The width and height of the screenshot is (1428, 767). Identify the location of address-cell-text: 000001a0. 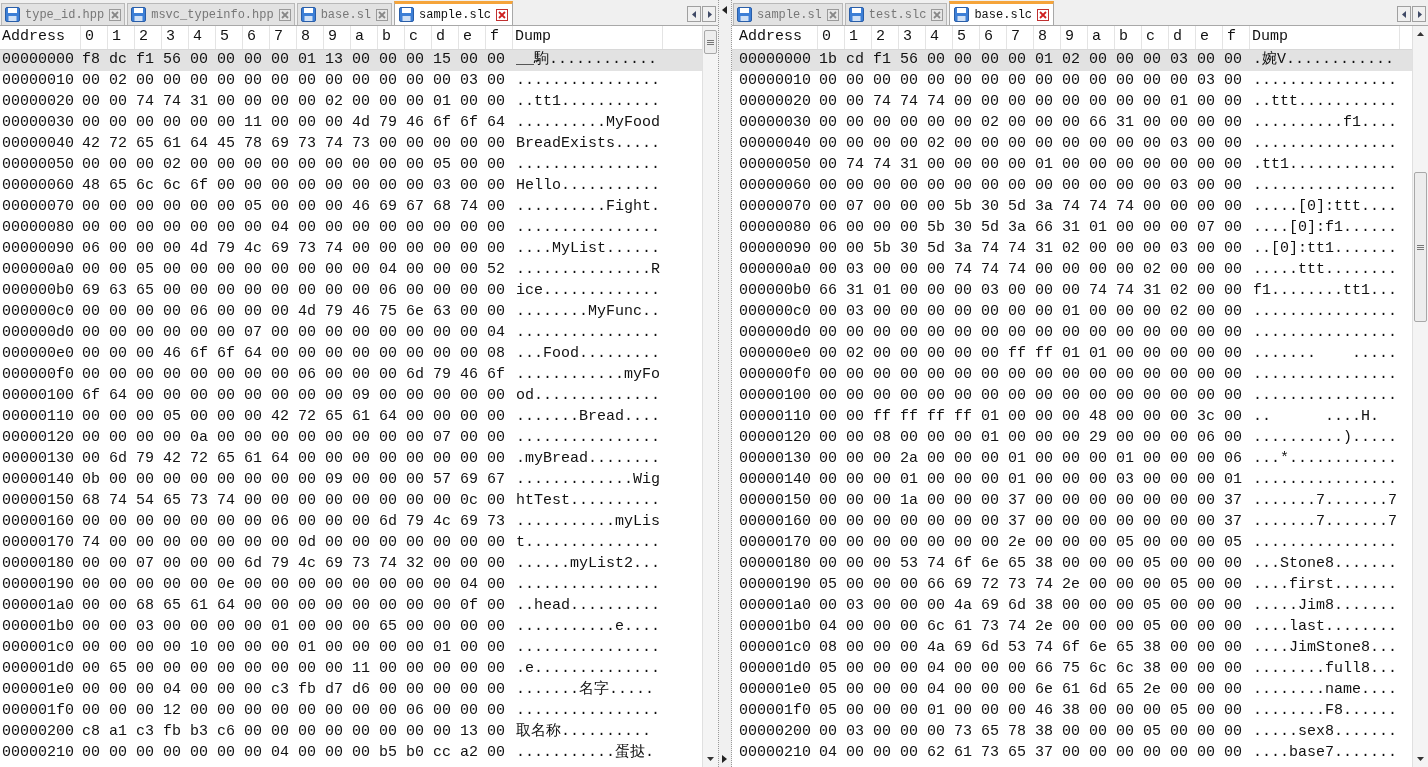
(775, 606).